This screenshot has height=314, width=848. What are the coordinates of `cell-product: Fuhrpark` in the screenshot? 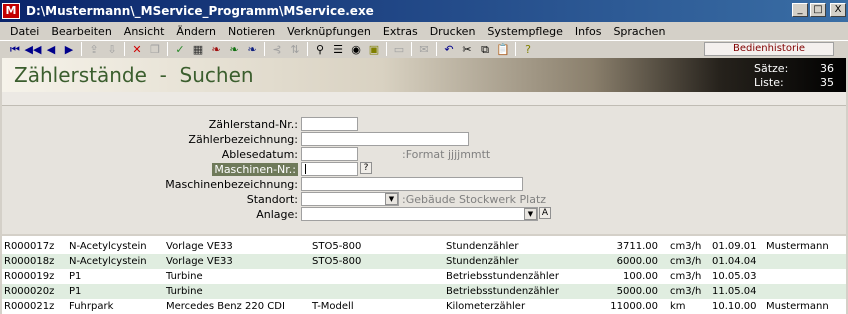 It's located at (91, 306).